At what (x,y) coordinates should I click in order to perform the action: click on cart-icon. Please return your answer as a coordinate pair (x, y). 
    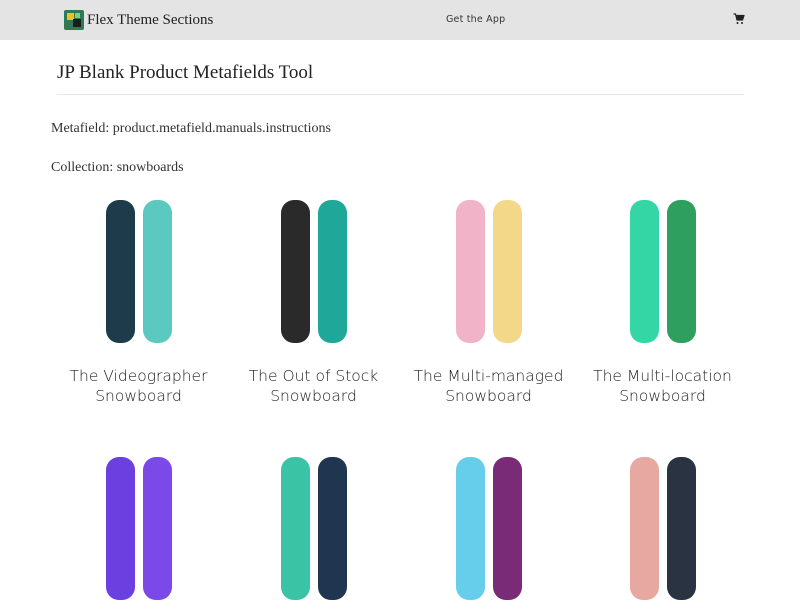
    Looking at the image, I should click on (739, 19).